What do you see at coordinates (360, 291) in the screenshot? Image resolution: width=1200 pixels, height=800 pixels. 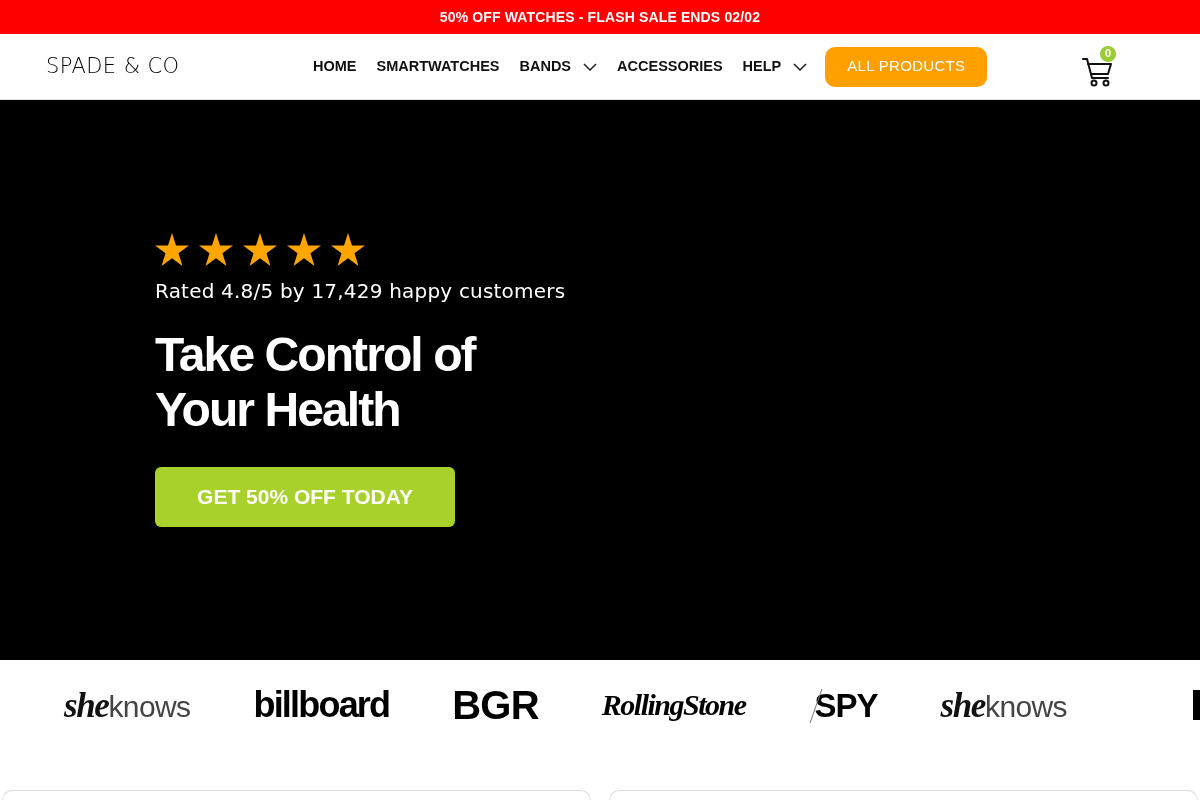 I see `rating-text: Rated 4.8/5 by 17,429 happy customers` at bounding box center [360, 291].